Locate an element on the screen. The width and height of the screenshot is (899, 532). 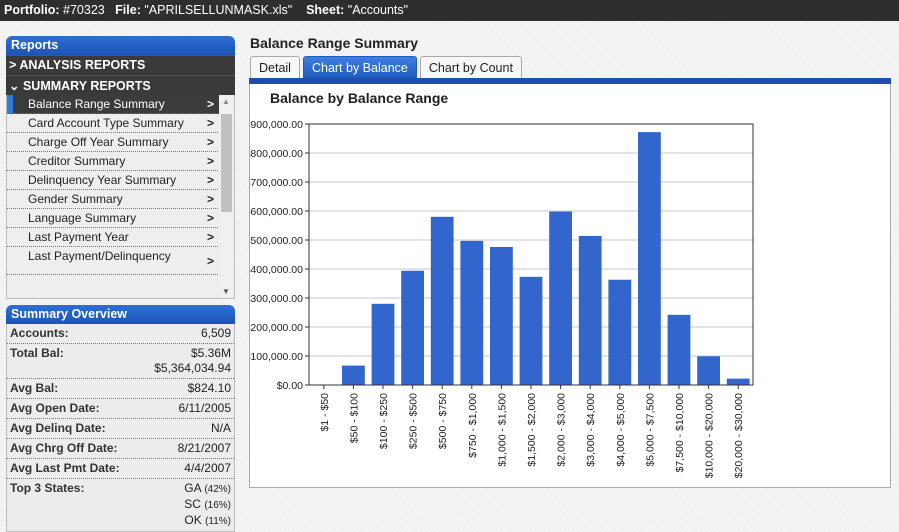
overview-label: Total Bal: is located at coordinates (37, 353).